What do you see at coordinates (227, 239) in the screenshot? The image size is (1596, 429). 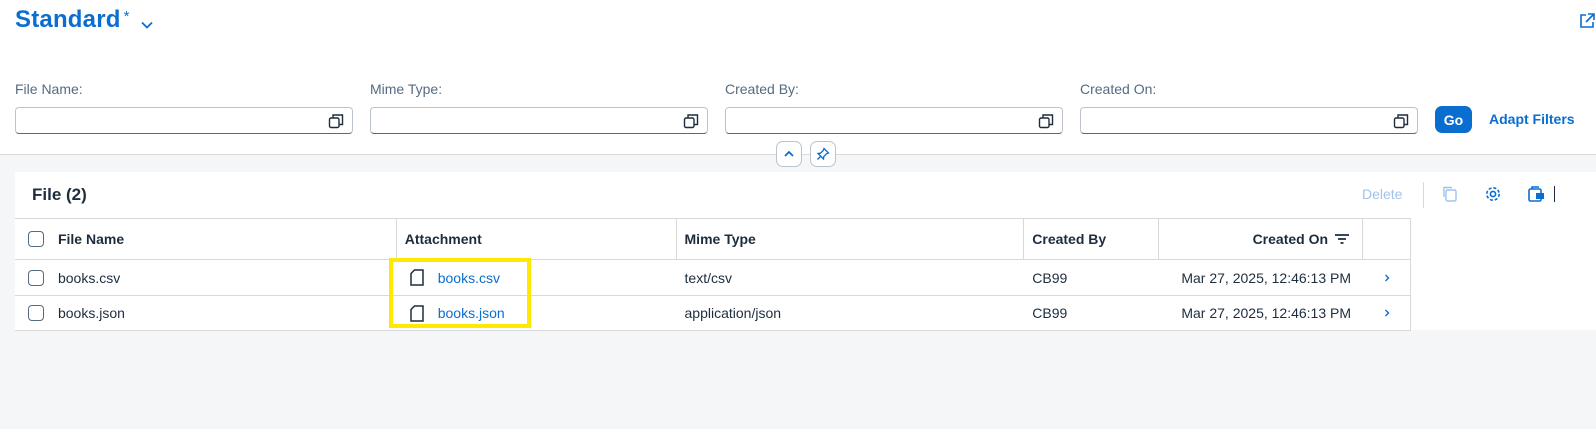 I see `column-header-file-name: File Name` at bounding box center [227, 239].